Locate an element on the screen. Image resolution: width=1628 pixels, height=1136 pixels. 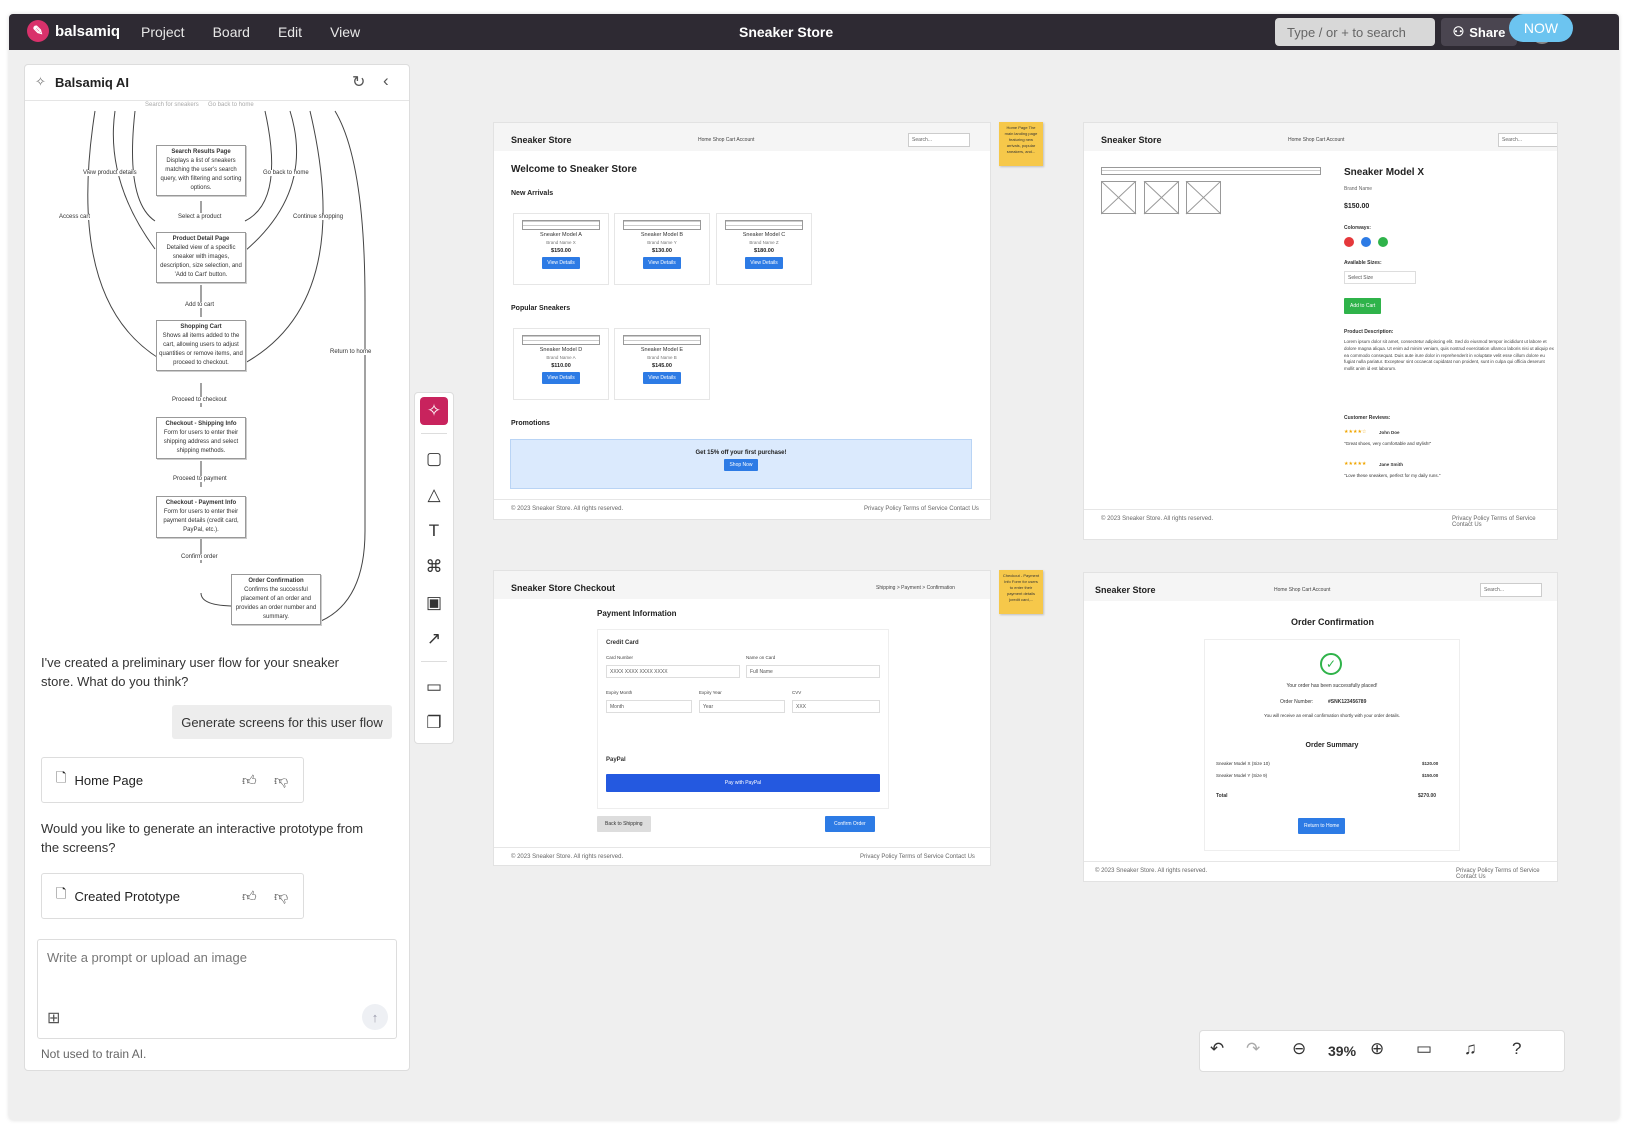
flow-label: Select a product is located at coordinates (200, 217).